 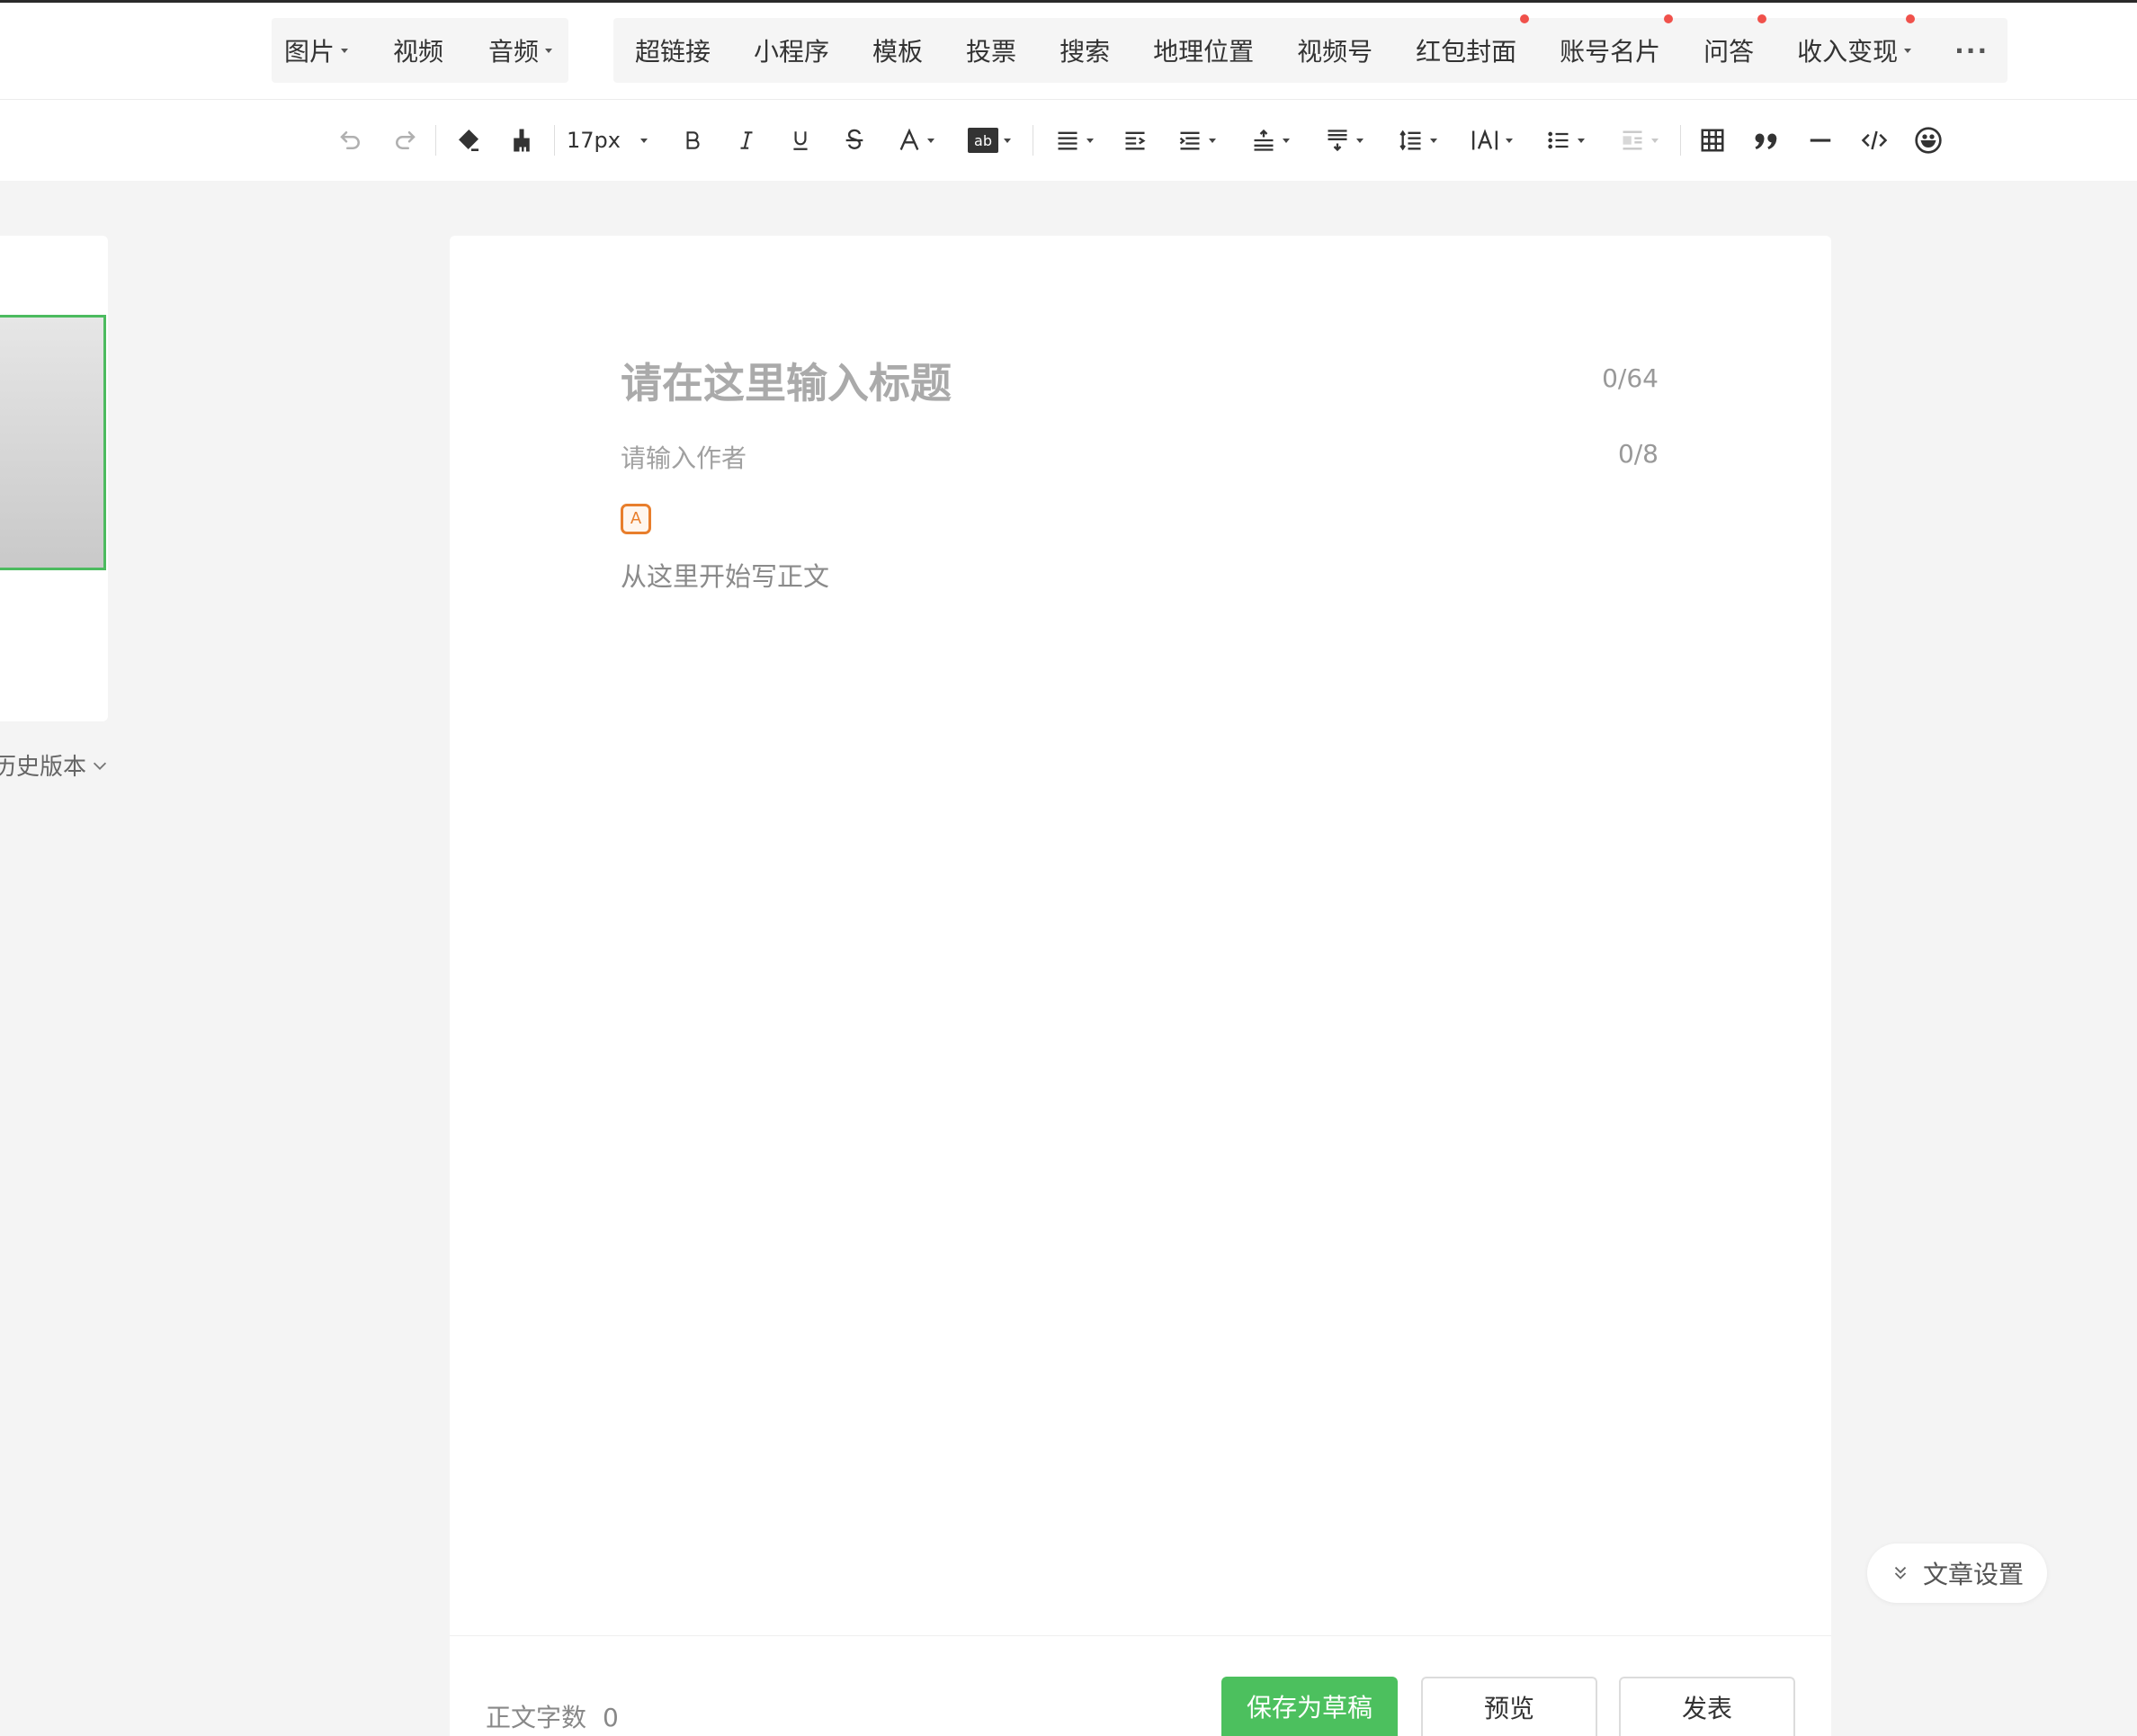 I want to click on text-indent-icon, so click(x=1196, y=140).